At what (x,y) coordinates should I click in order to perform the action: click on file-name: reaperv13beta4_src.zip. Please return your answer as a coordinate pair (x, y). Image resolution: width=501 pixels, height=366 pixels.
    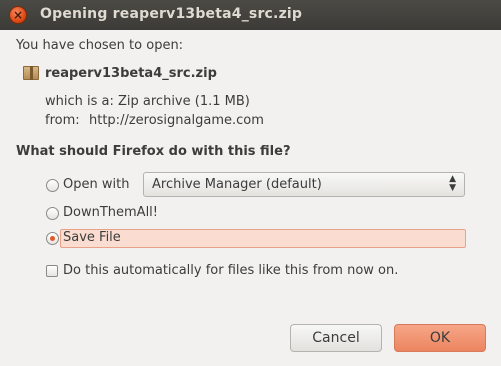
    Looking at the image, I should click on (131, 73).